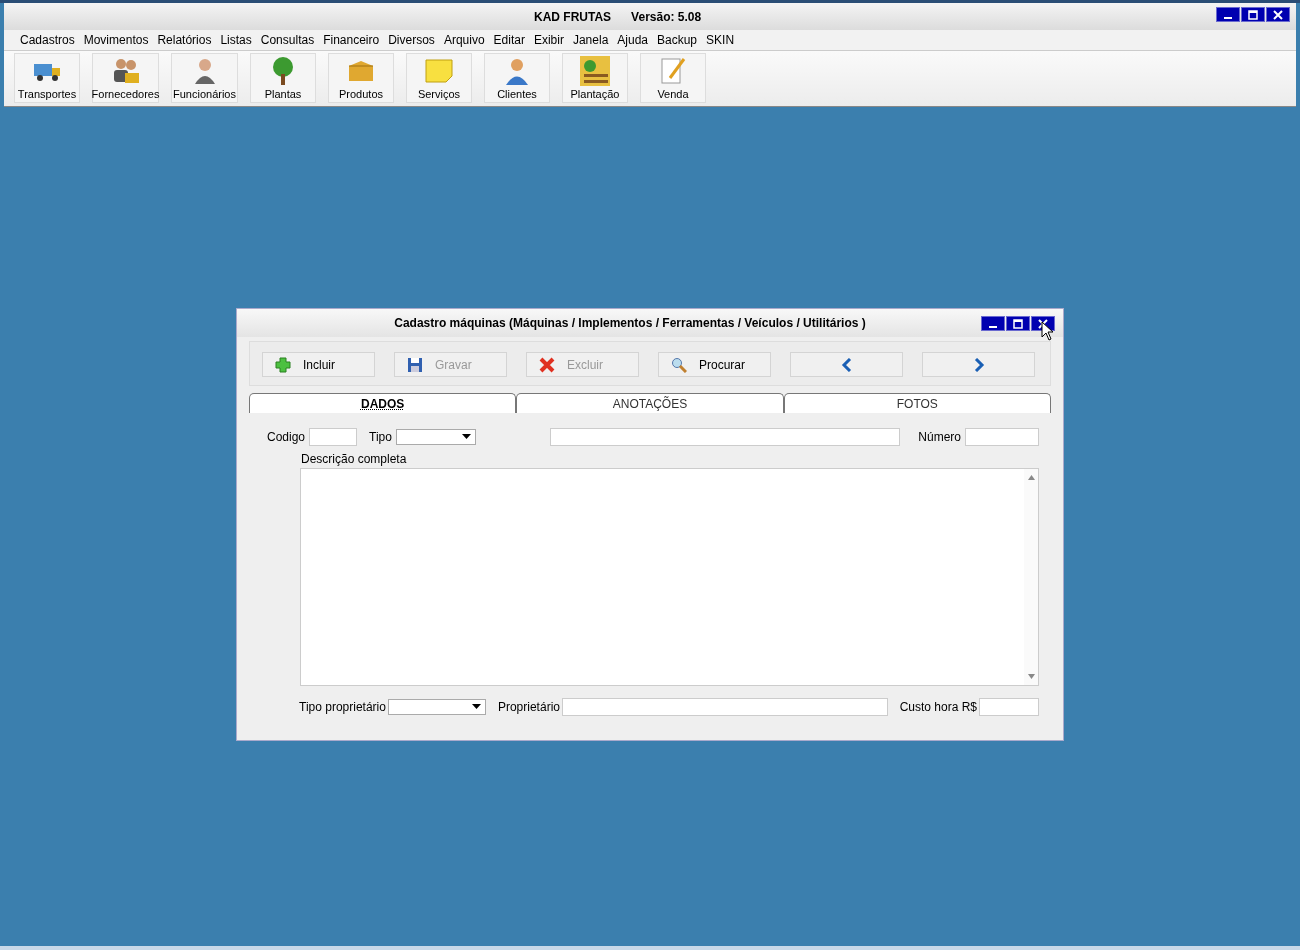  I want to click on field-label: Custo hora R$, so click(938, 707).